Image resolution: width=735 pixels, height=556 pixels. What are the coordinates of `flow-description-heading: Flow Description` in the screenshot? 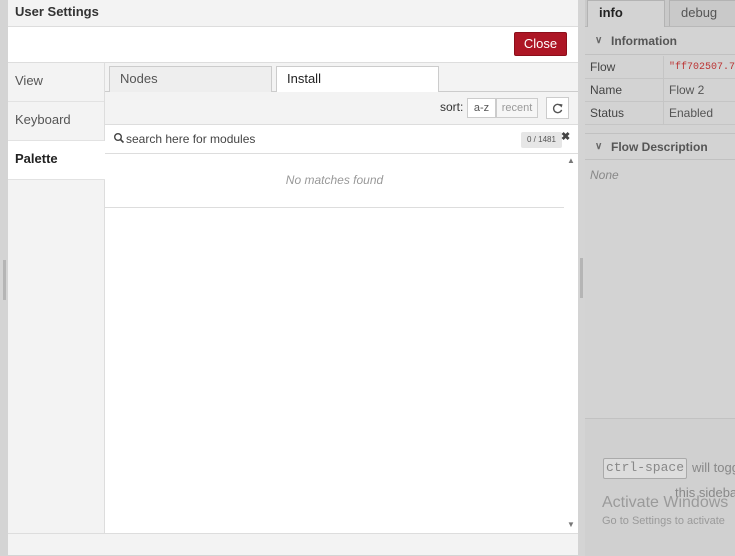 It's located at (659, 147).